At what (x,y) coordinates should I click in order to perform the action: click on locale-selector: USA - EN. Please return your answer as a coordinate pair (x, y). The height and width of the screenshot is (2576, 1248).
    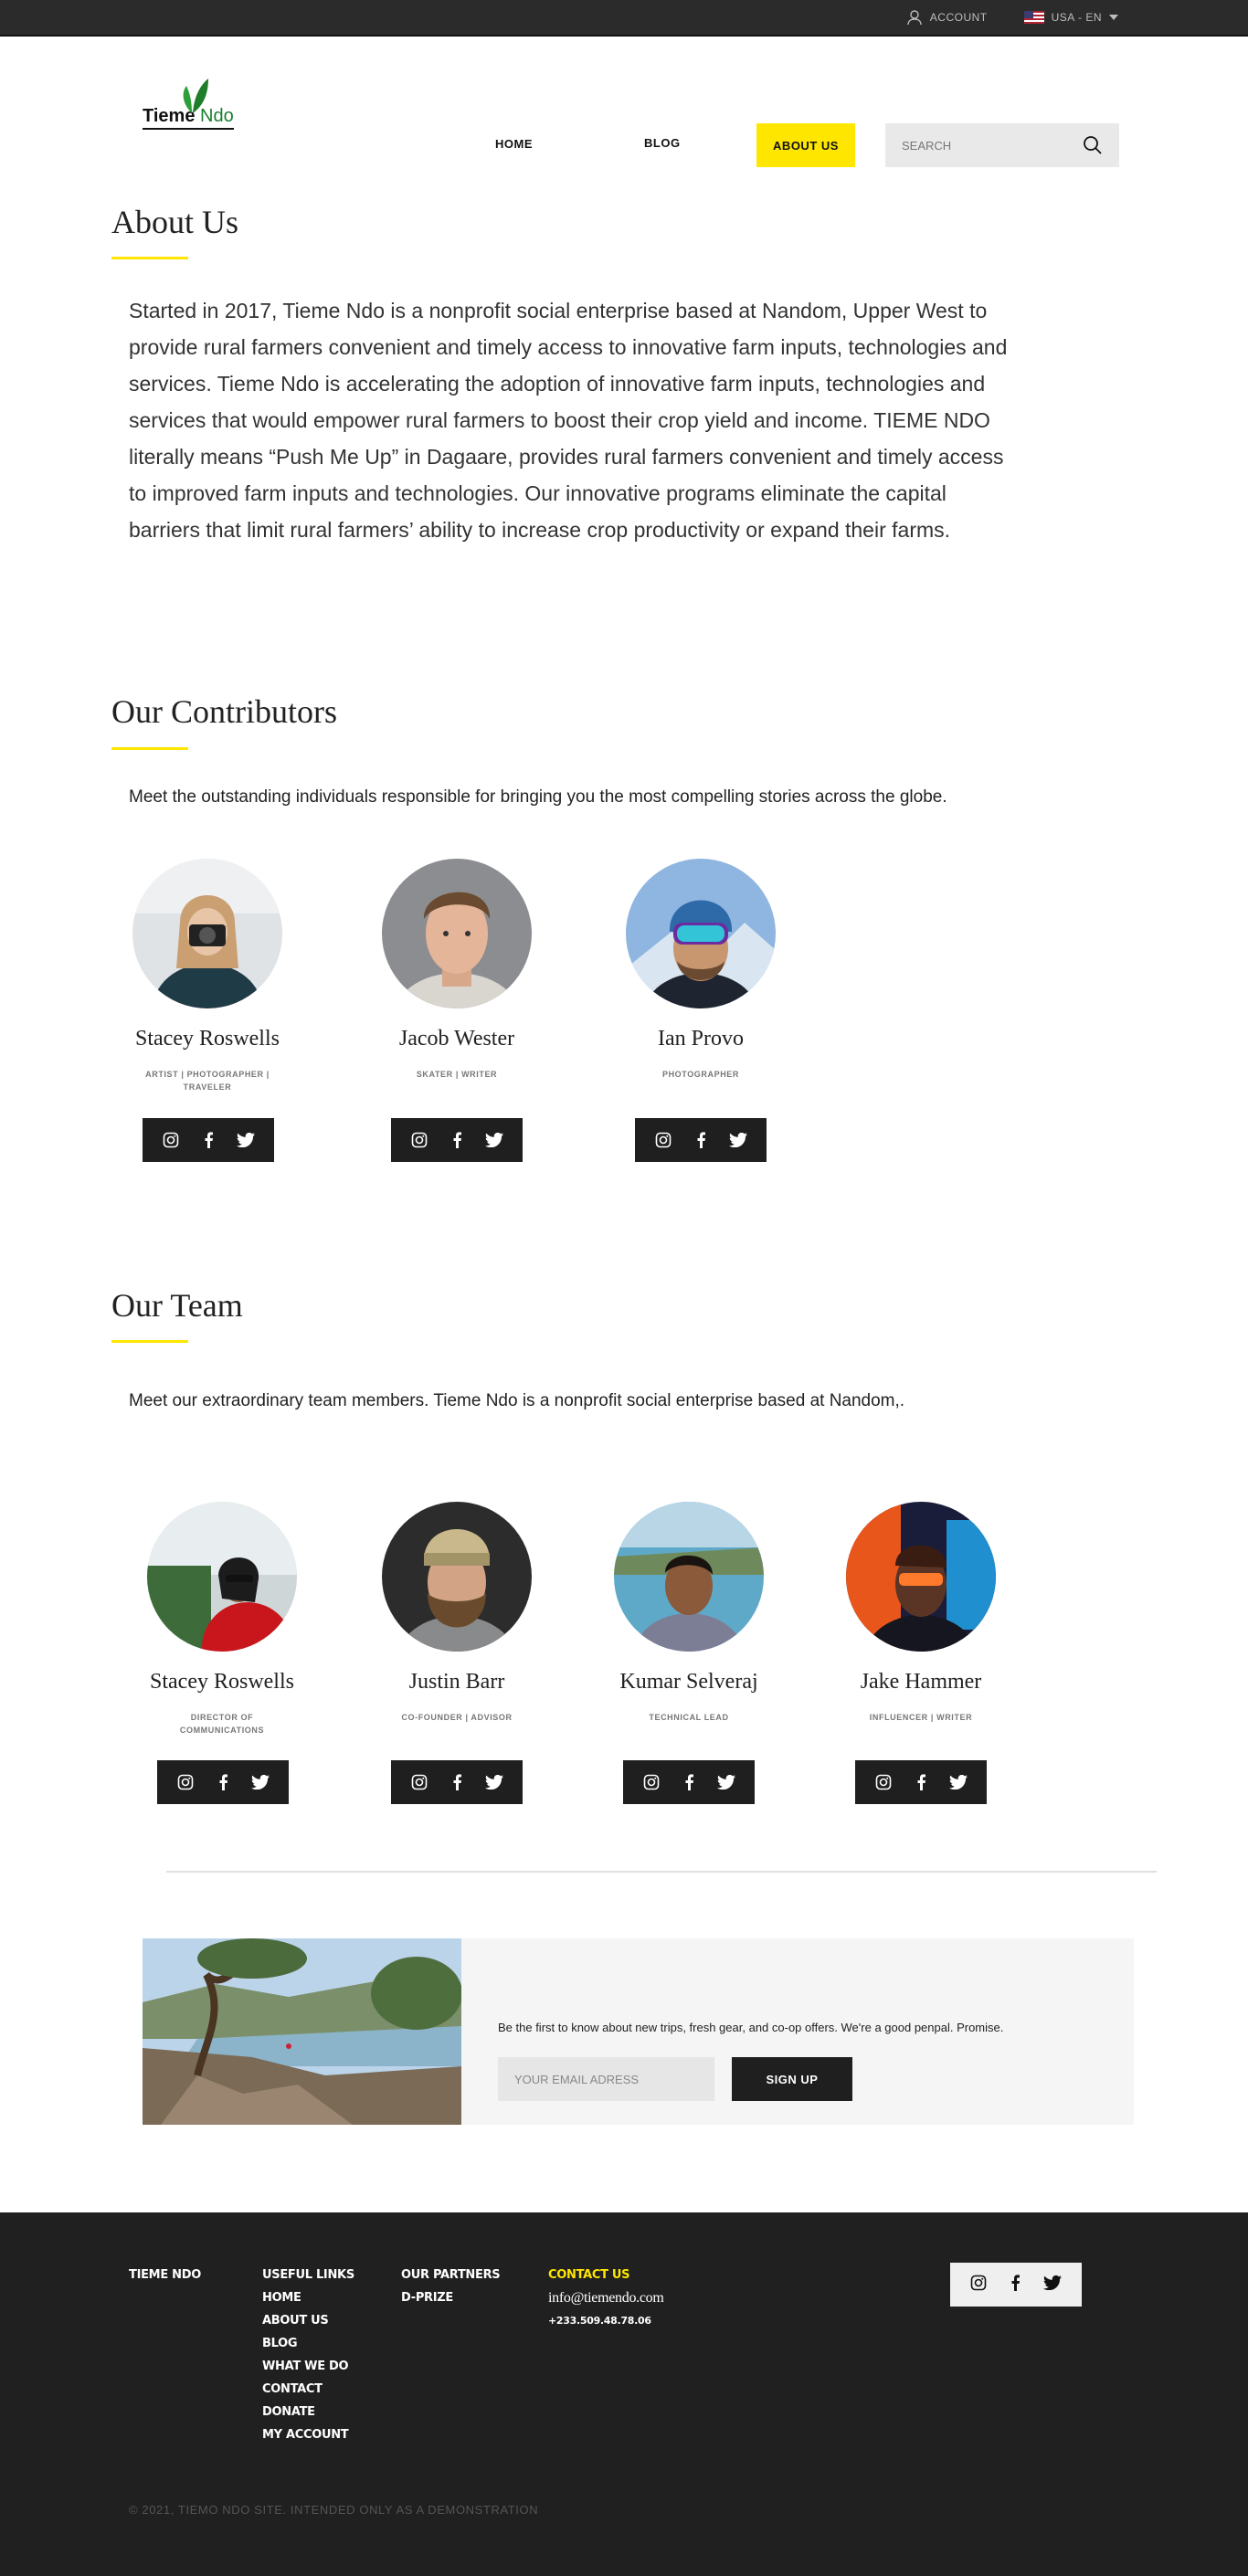
    Looking at the image, I should click on (1070, 17).